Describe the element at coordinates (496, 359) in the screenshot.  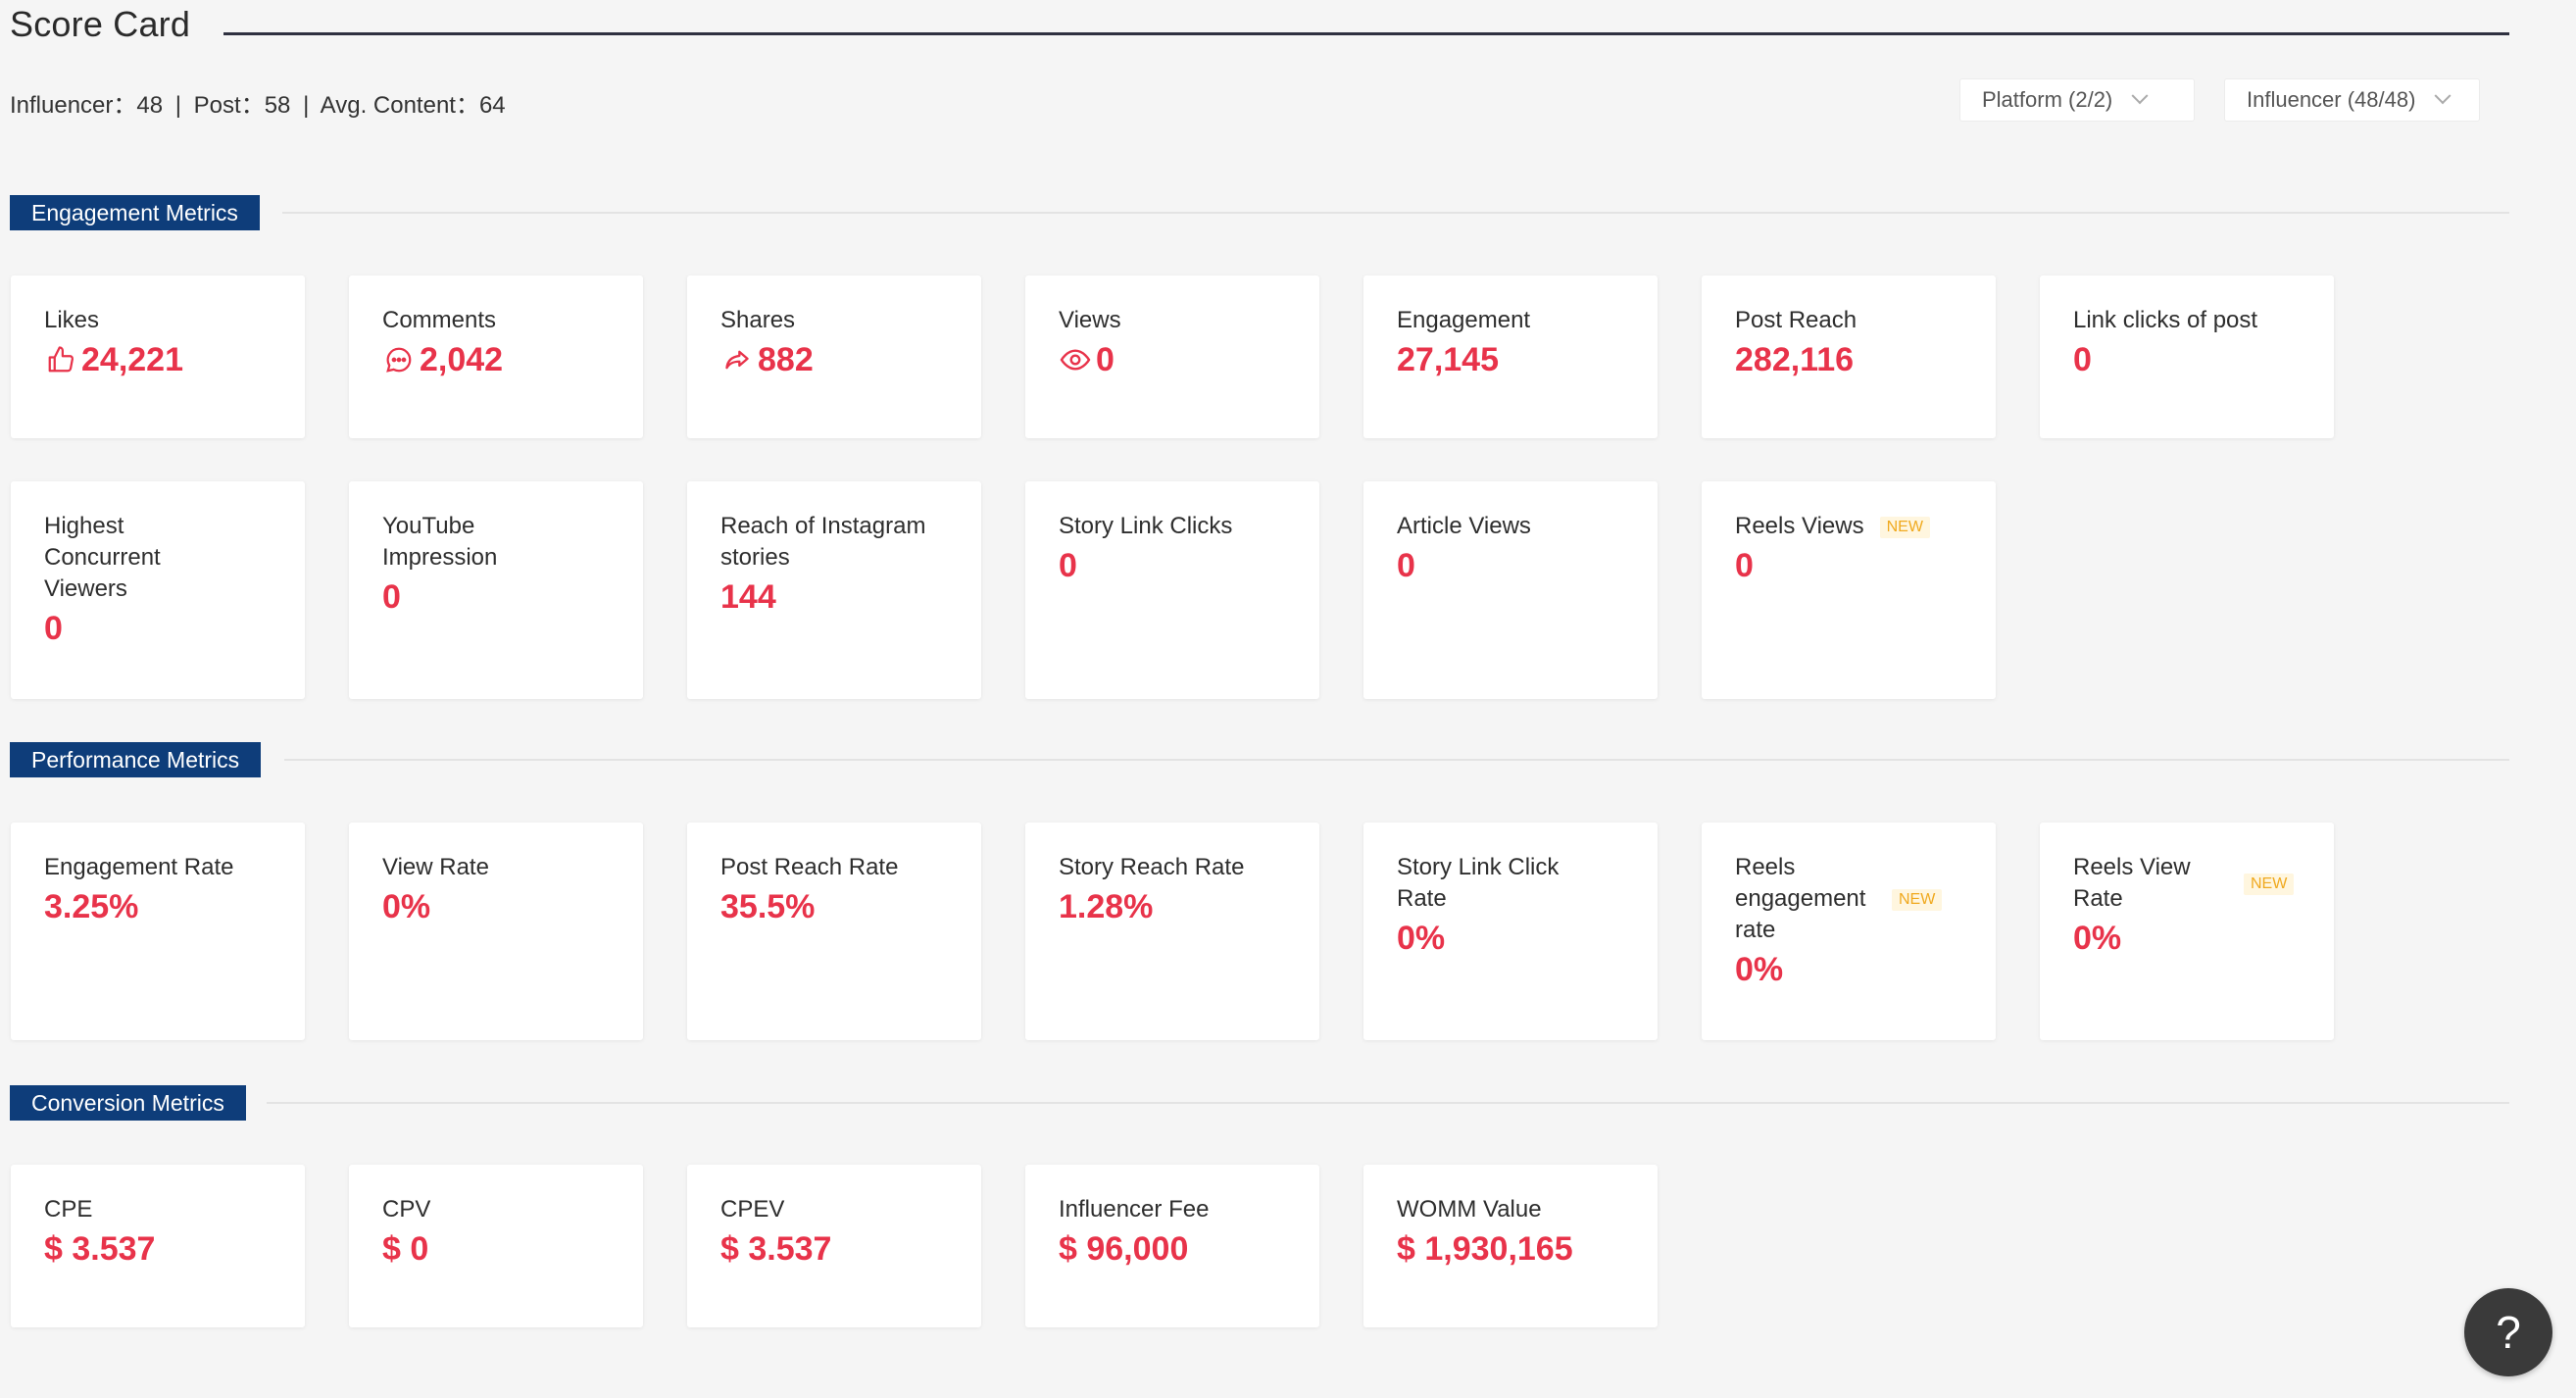
I see `metric-value: 2,042` at that location.